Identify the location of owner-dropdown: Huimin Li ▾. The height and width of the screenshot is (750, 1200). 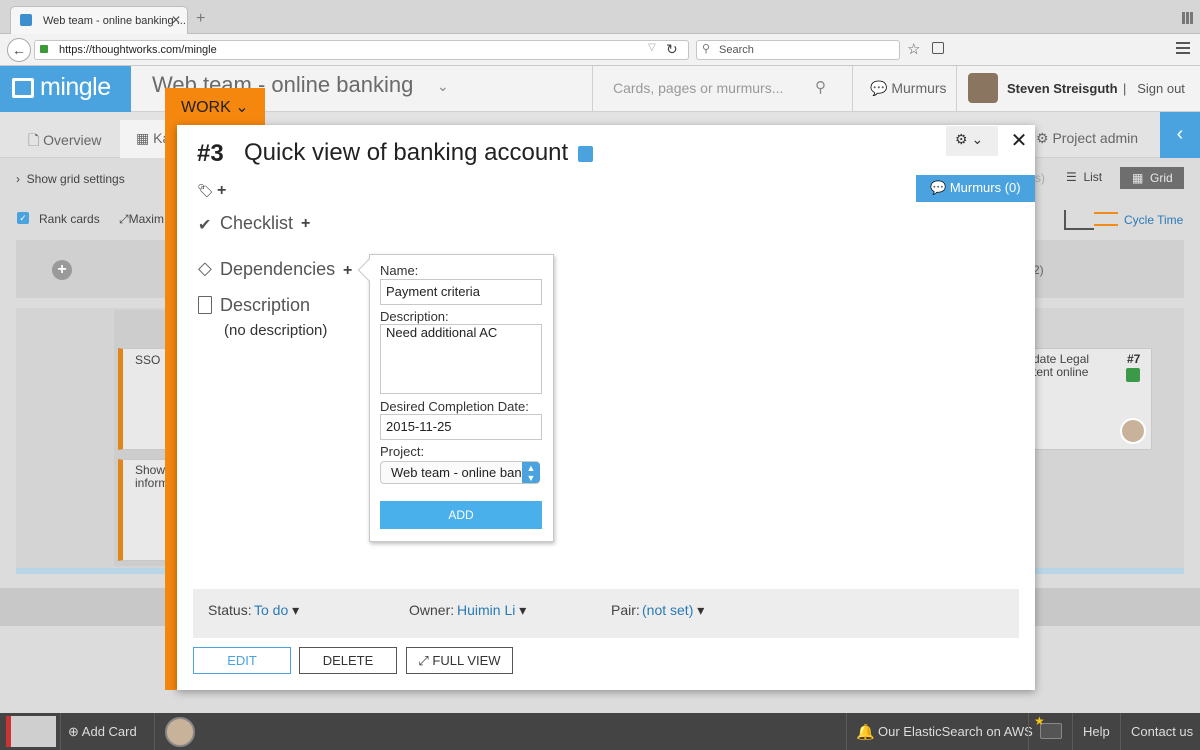
(491, 610).